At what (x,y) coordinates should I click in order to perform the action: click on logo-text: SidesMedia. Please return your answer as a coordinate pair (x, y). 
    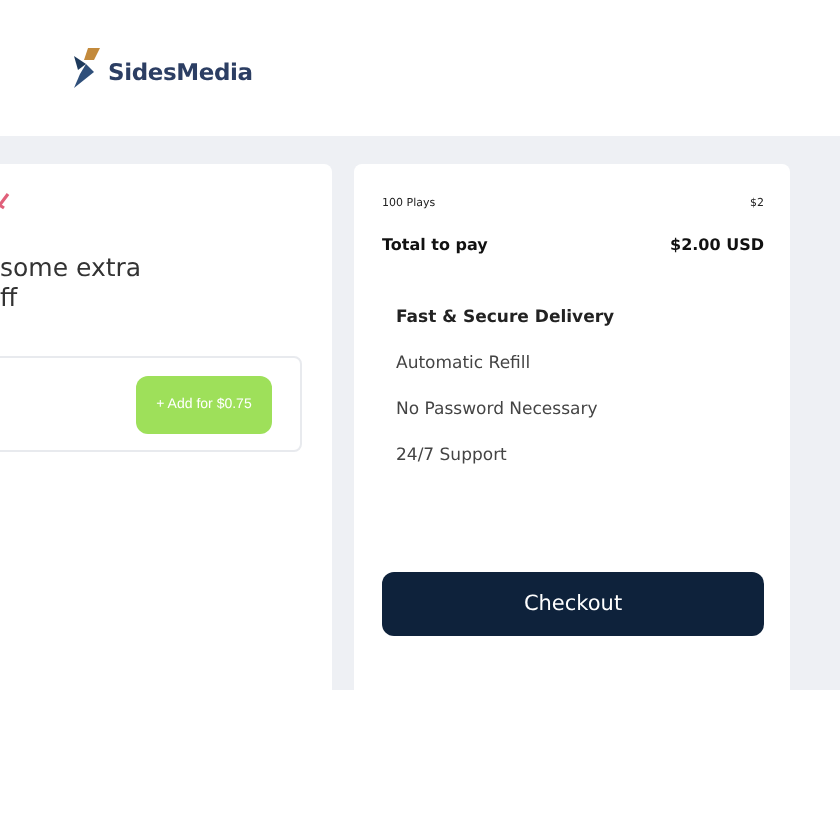
    Looking at the image, I should click on (180, 72).